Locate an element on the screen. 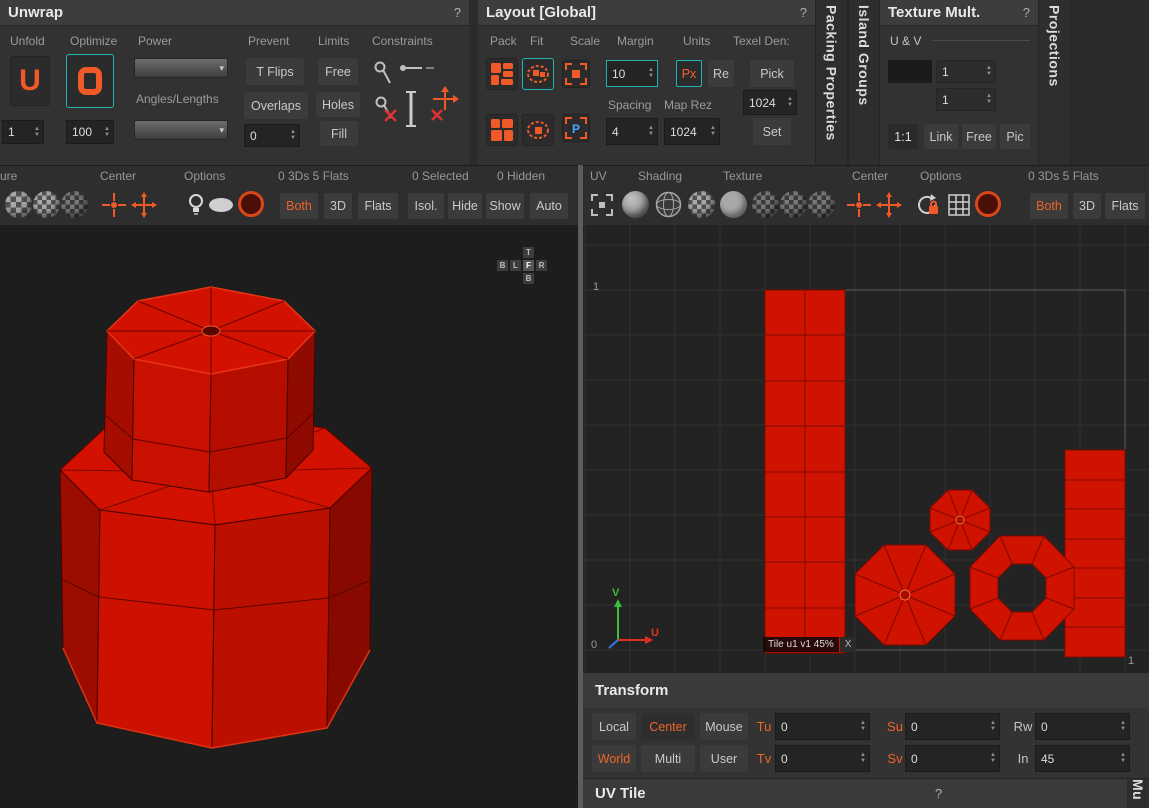  overlaps-spinner: 0 ▲ ▼ is located at coordinates (272, 135).